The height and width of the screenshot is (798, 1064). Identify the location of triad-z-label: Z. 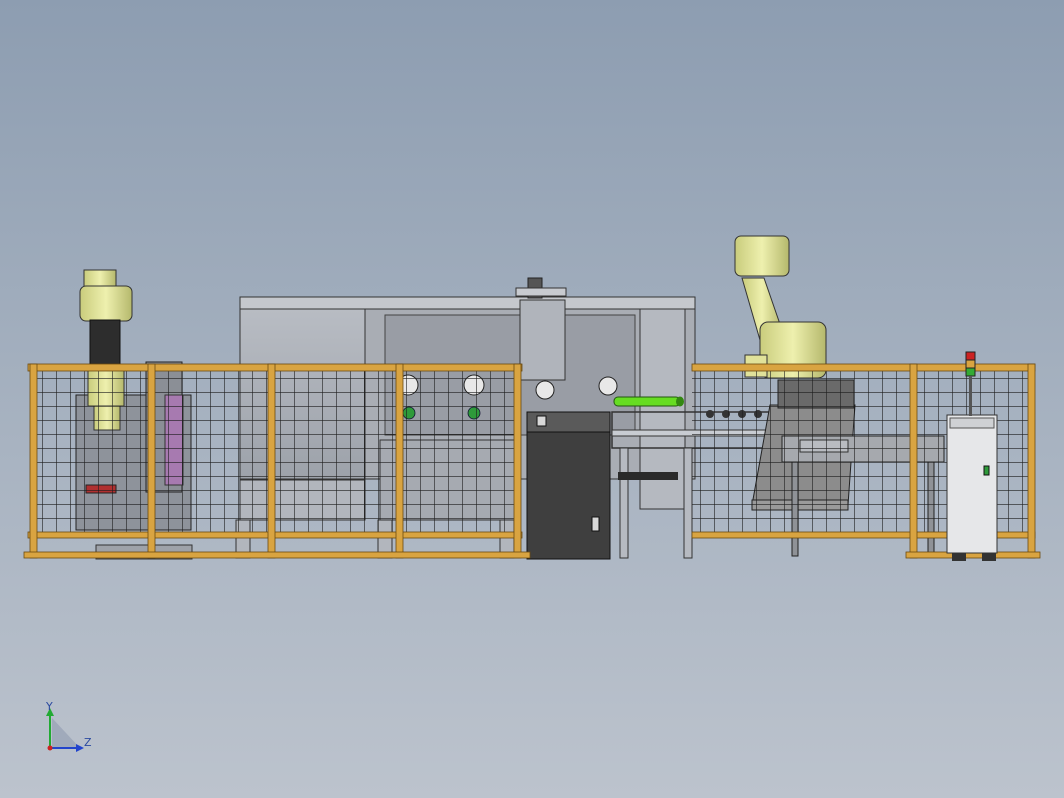
(88, 742).